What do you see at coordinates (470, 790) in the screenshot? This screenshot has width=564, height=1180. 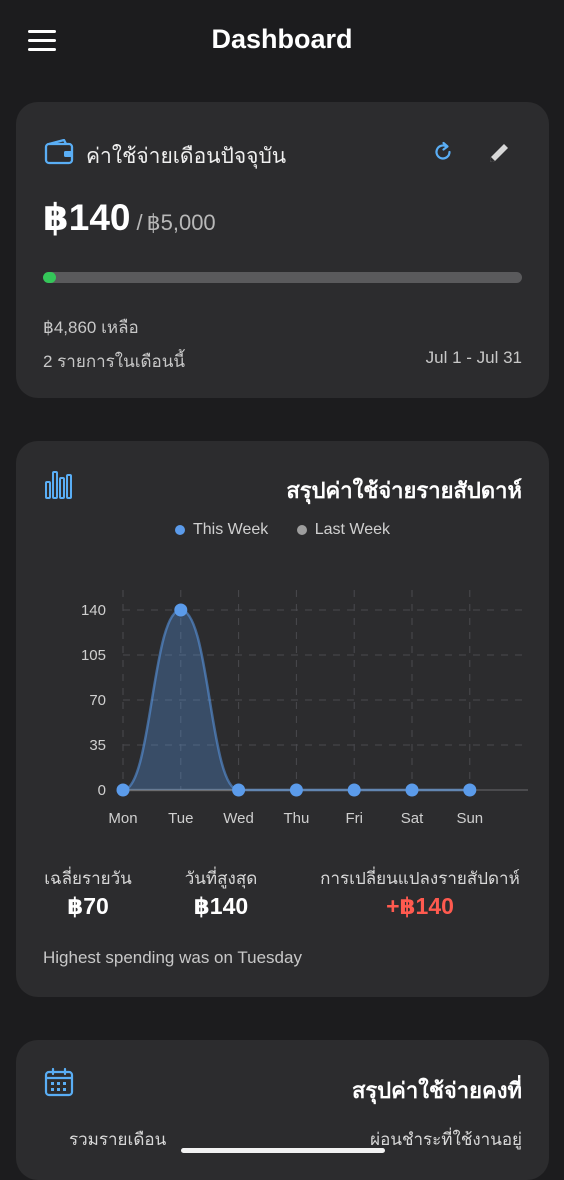 I see `point-this-week-sun` at bounding box center [470, 790].